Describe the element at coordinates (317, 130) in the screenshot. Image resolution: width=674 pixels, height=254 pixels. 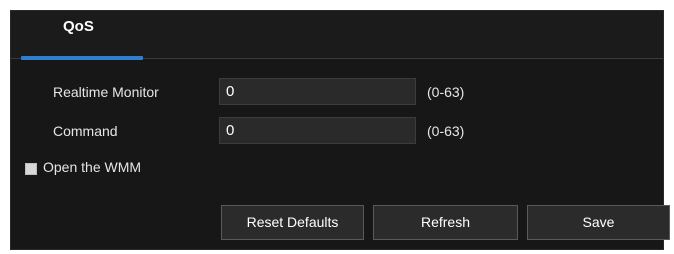
I see `command-input` at that location.